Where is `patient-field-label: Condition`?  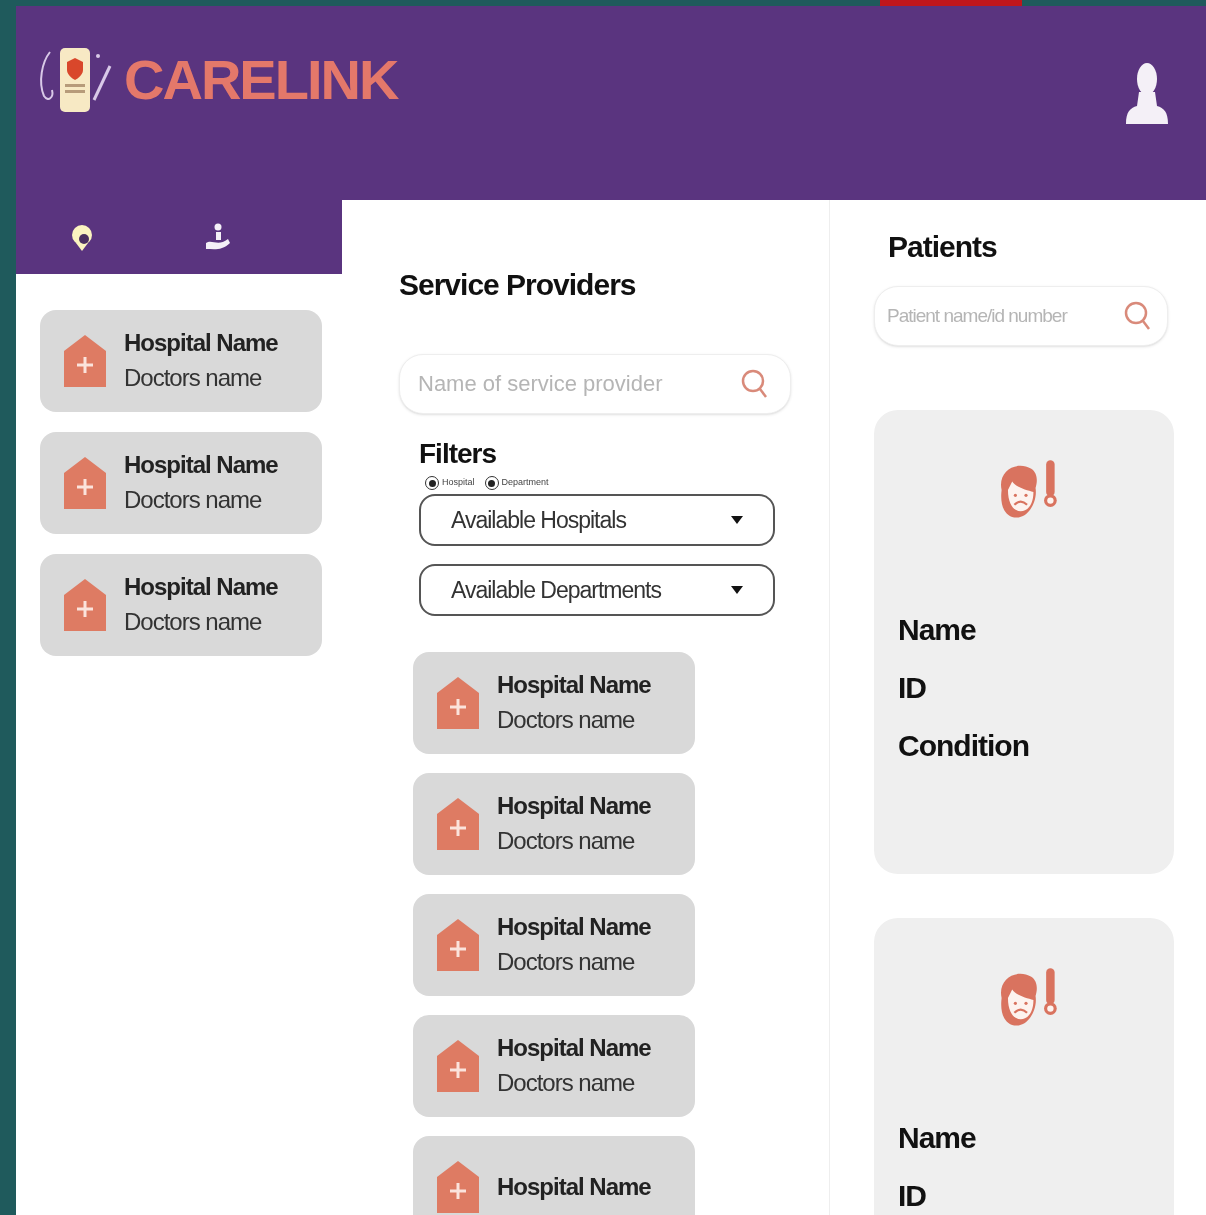 patient-field-label: Condition is located at coordinates (964, 746).